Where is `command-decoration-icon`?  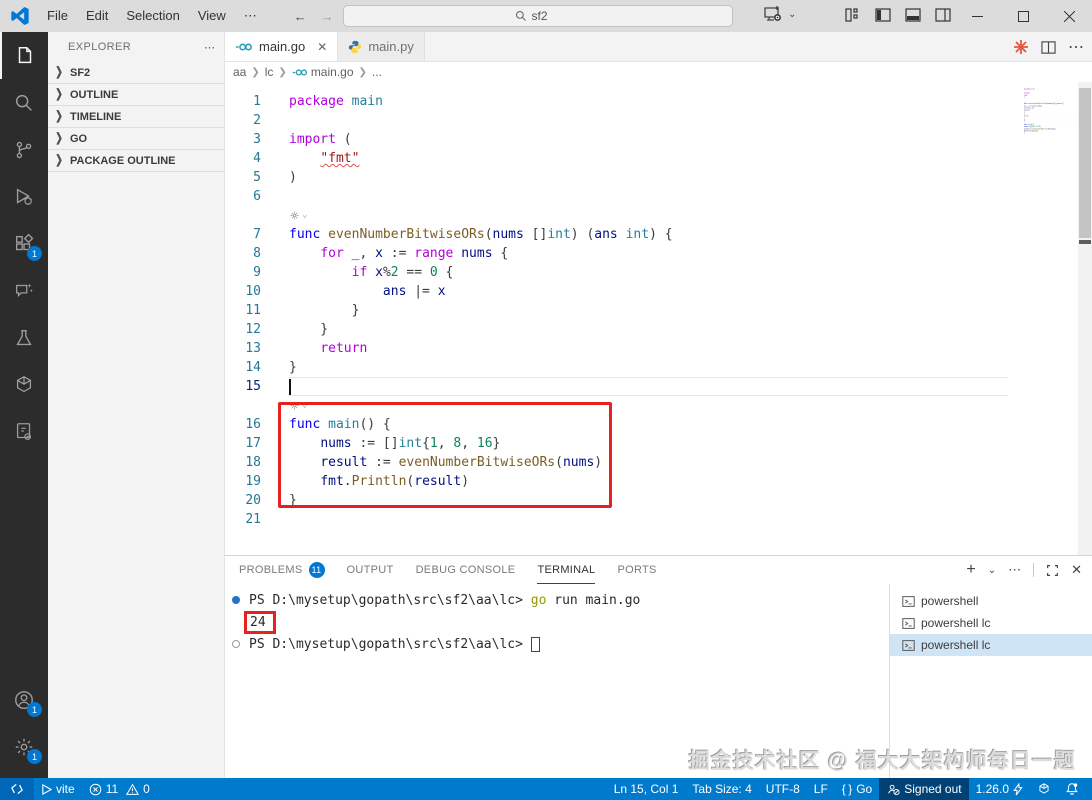 command-decoration-icon is located at coordinates (236, 644).